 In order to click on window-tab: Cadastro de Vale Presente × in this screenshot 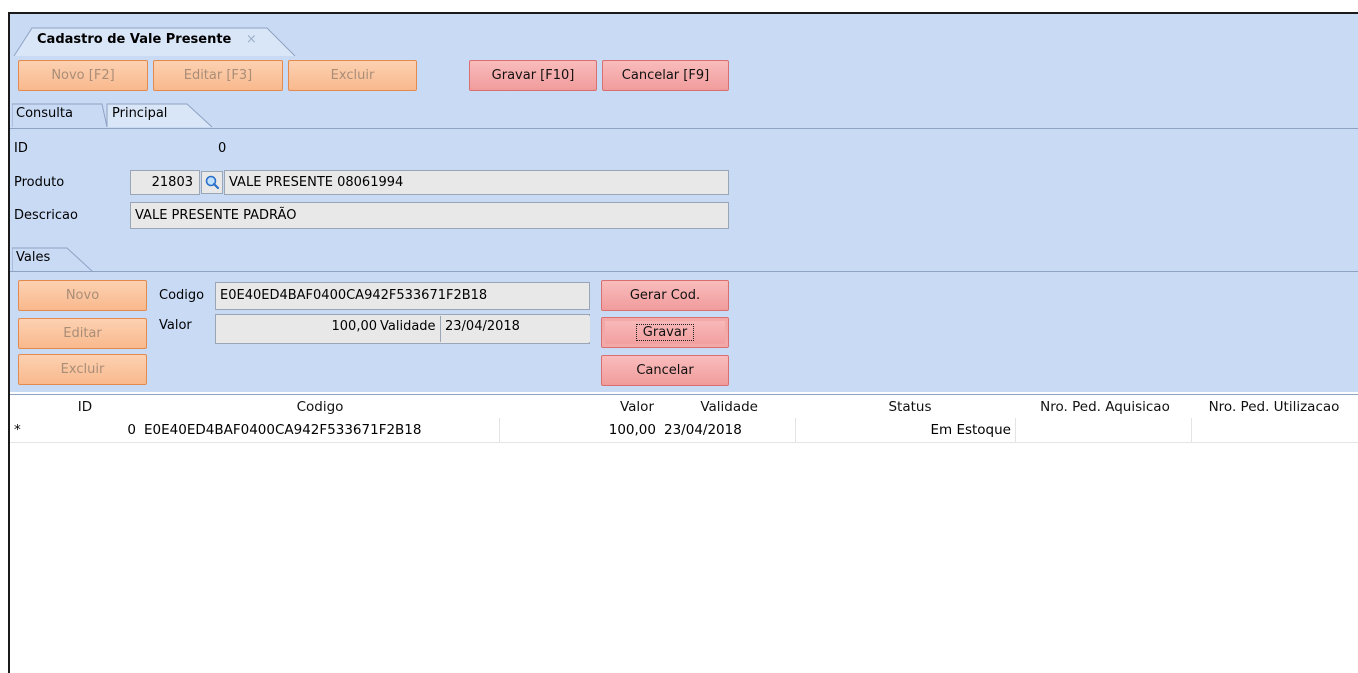, I will do `click(162, 41)`.